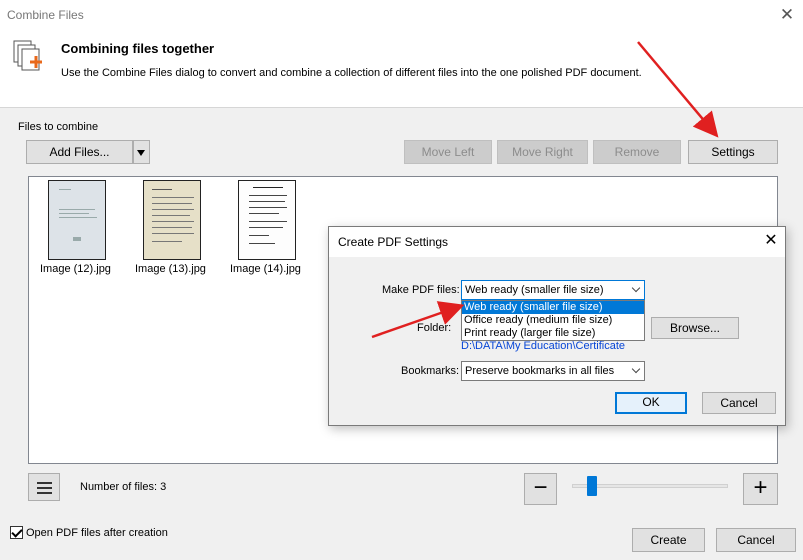 The width and height of the screenshot is (803, 560). I want to click on move-right-button: Move Right, so click(542, 152).